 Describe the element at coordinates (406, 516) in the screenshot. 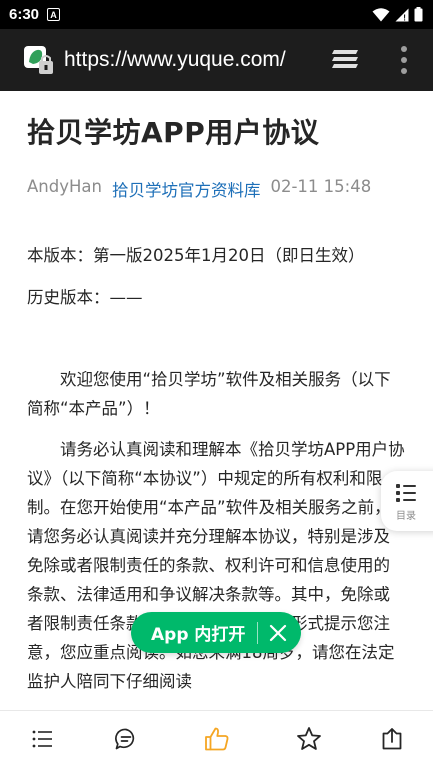

I see `toc-label: 目录` at that location.